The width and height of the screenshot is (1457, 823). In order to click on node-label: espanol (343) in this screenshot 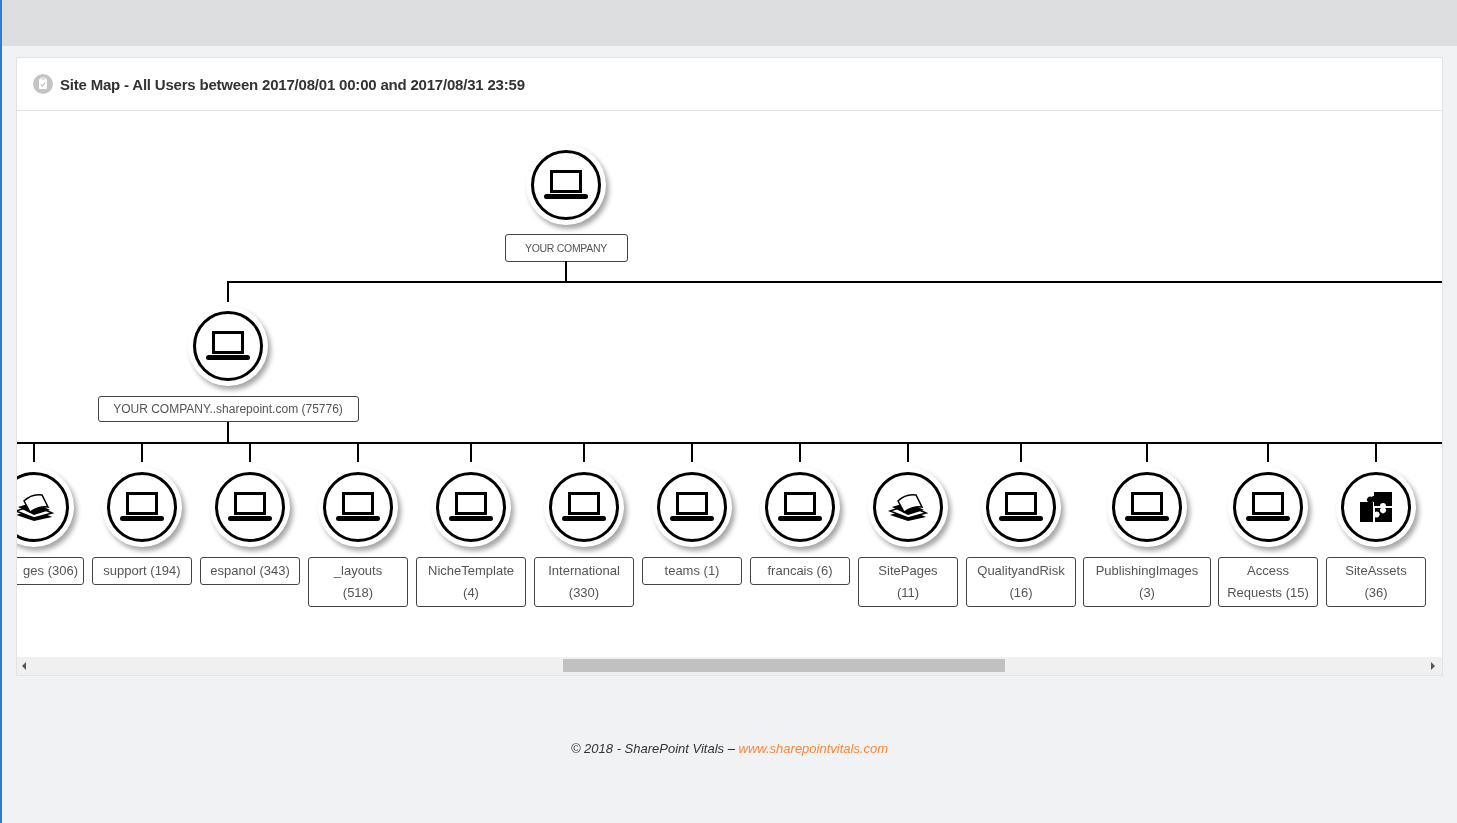, I will do `click(250, 571)`.